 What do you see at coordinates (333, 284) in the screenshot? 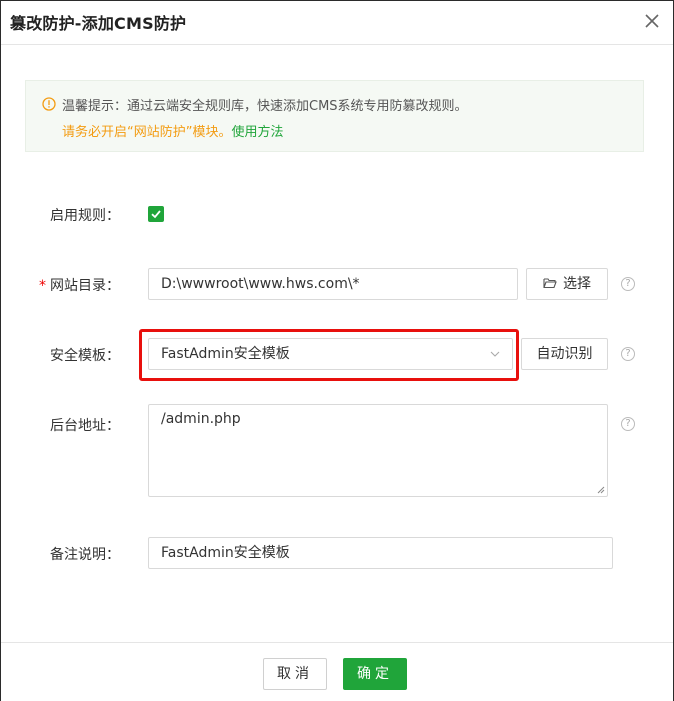
I see `site-dir-input: D:\wwwroot\www.hws.com\*` at bounding box center [333, 284].